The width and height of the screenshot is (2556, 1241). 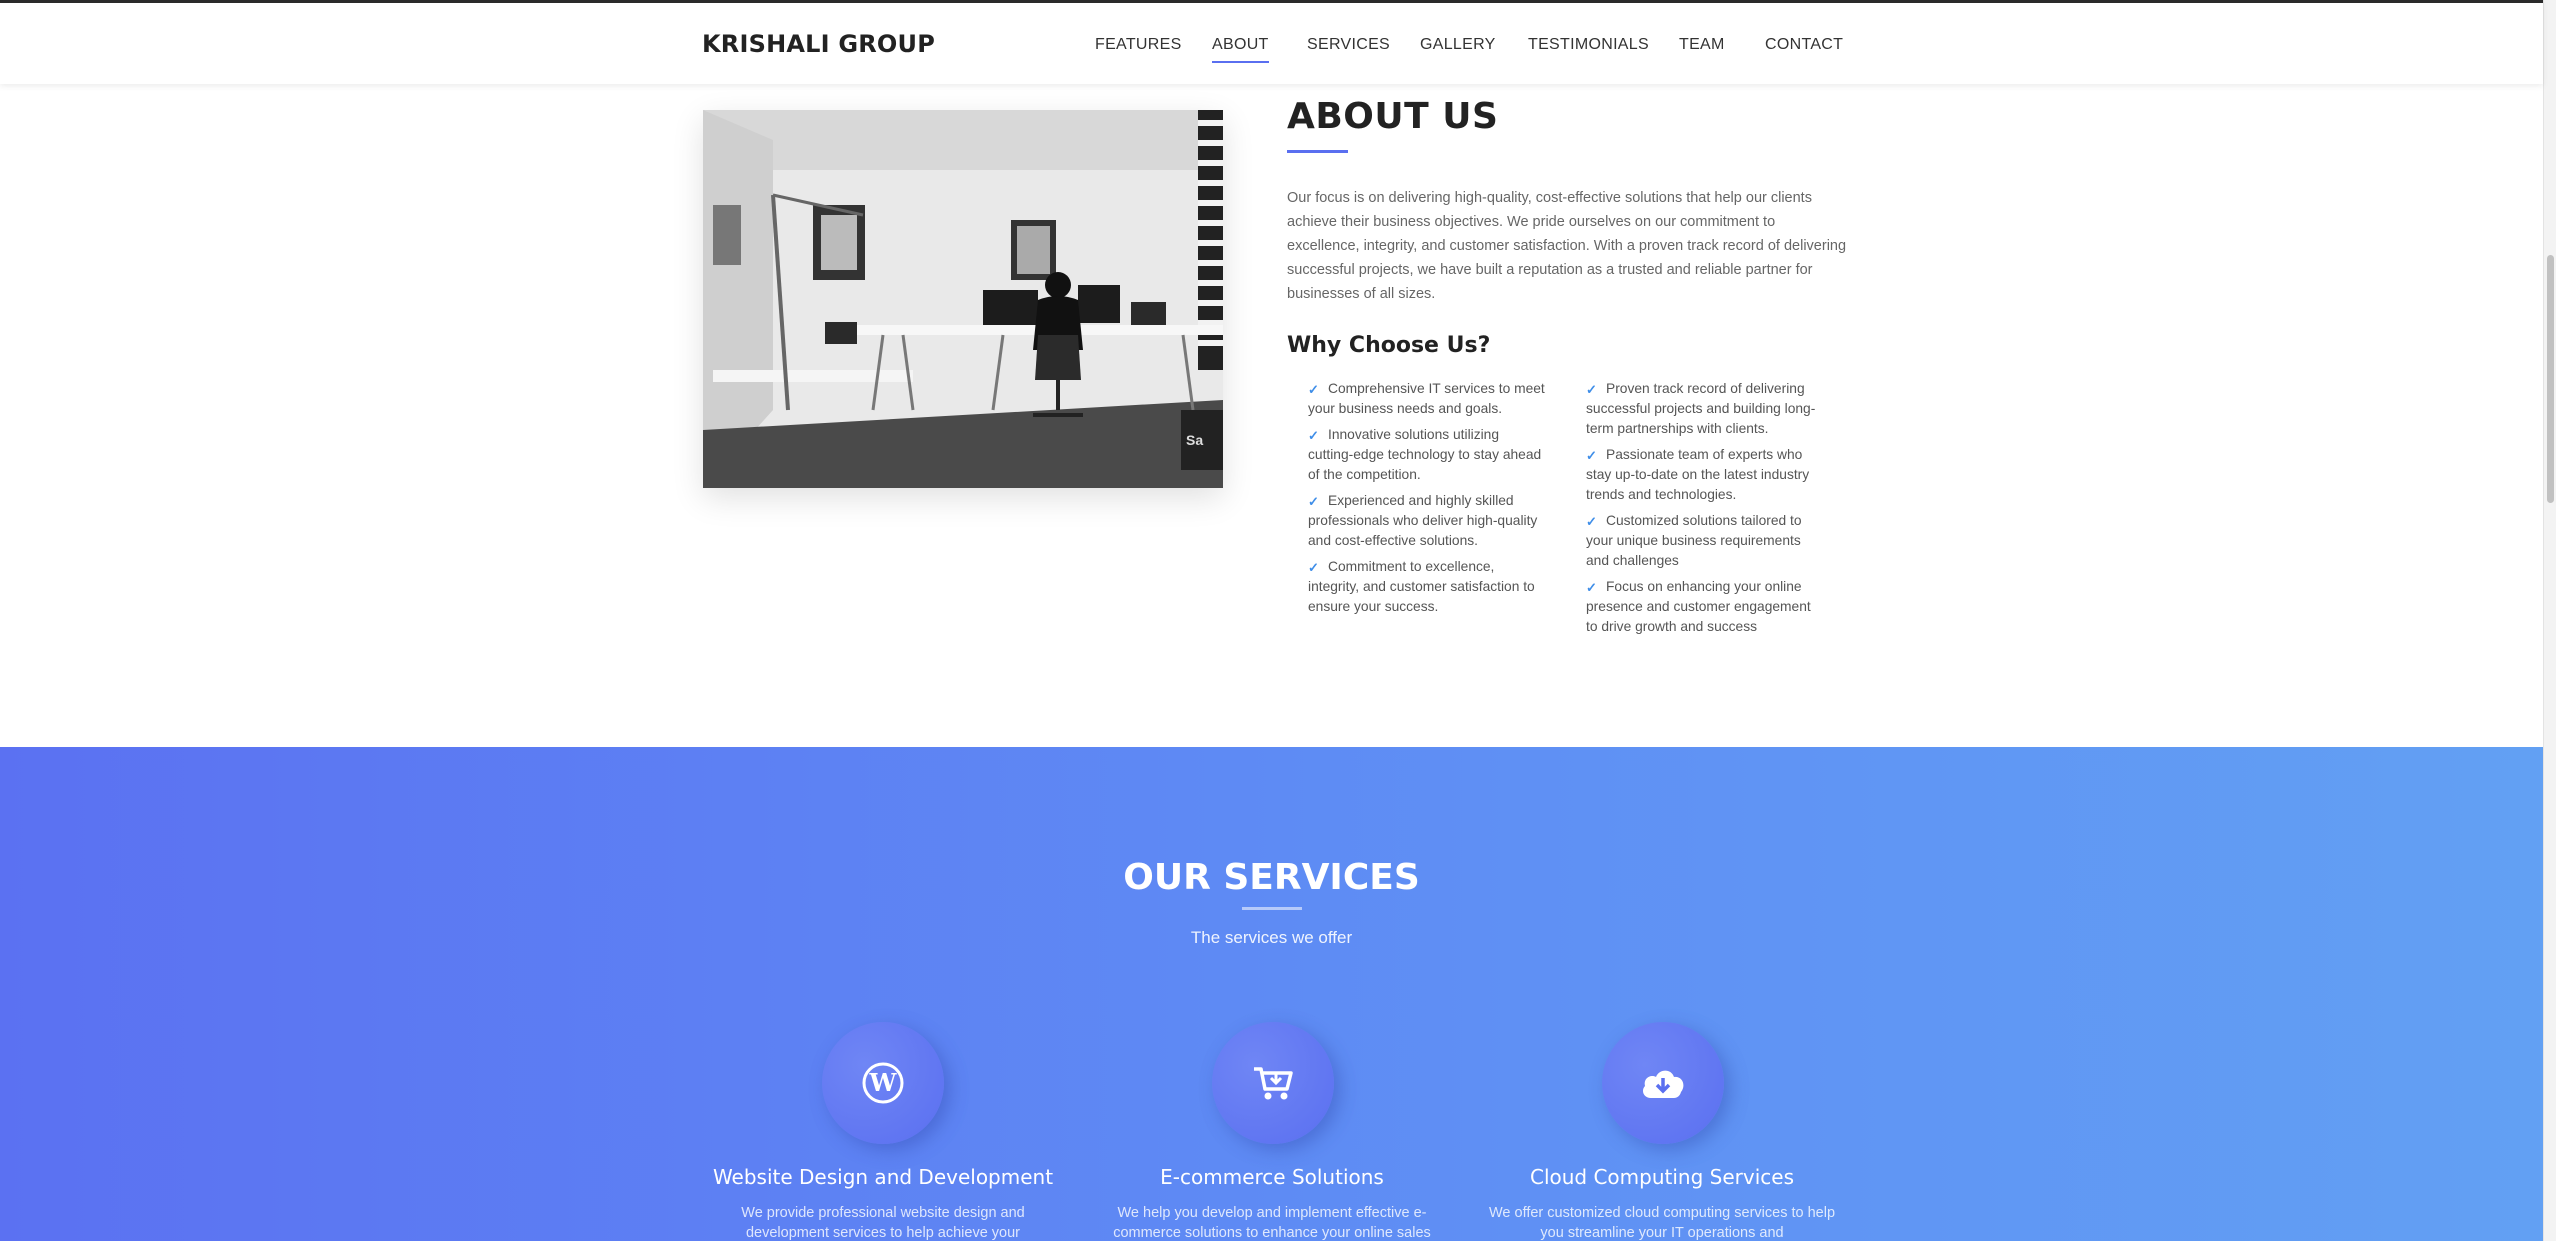 I want to click on scrollbar-thumb, so click(x=2550, y=379).